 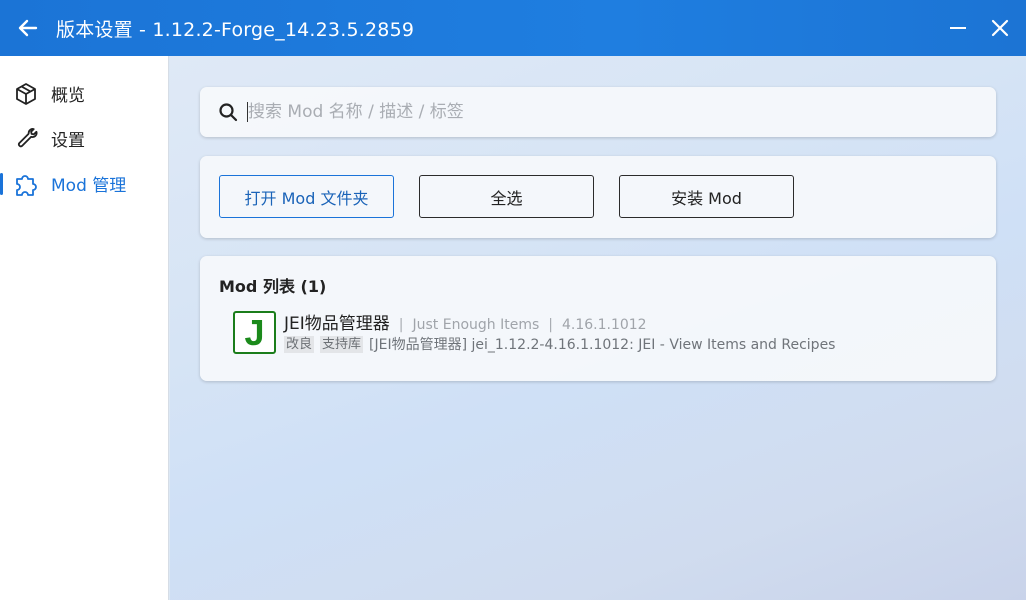 I want to click on close-button, so click(x=1000, y=28).